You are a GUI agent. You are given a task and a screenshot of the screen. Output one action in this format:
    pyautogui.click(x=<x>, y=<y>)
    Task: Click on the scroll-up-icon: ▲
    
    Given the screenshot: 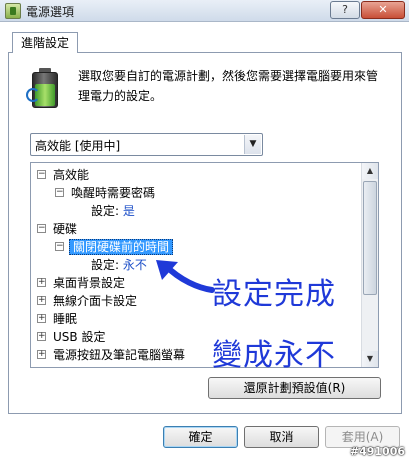 What is the action you would take?
    pyautogui.click(x=370, y=171)
    